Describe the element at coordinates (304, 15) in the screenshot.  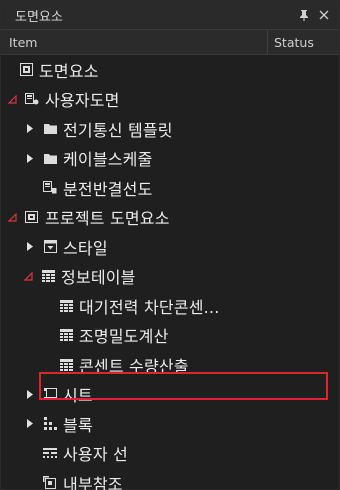
I see `pin-icon` at that location.